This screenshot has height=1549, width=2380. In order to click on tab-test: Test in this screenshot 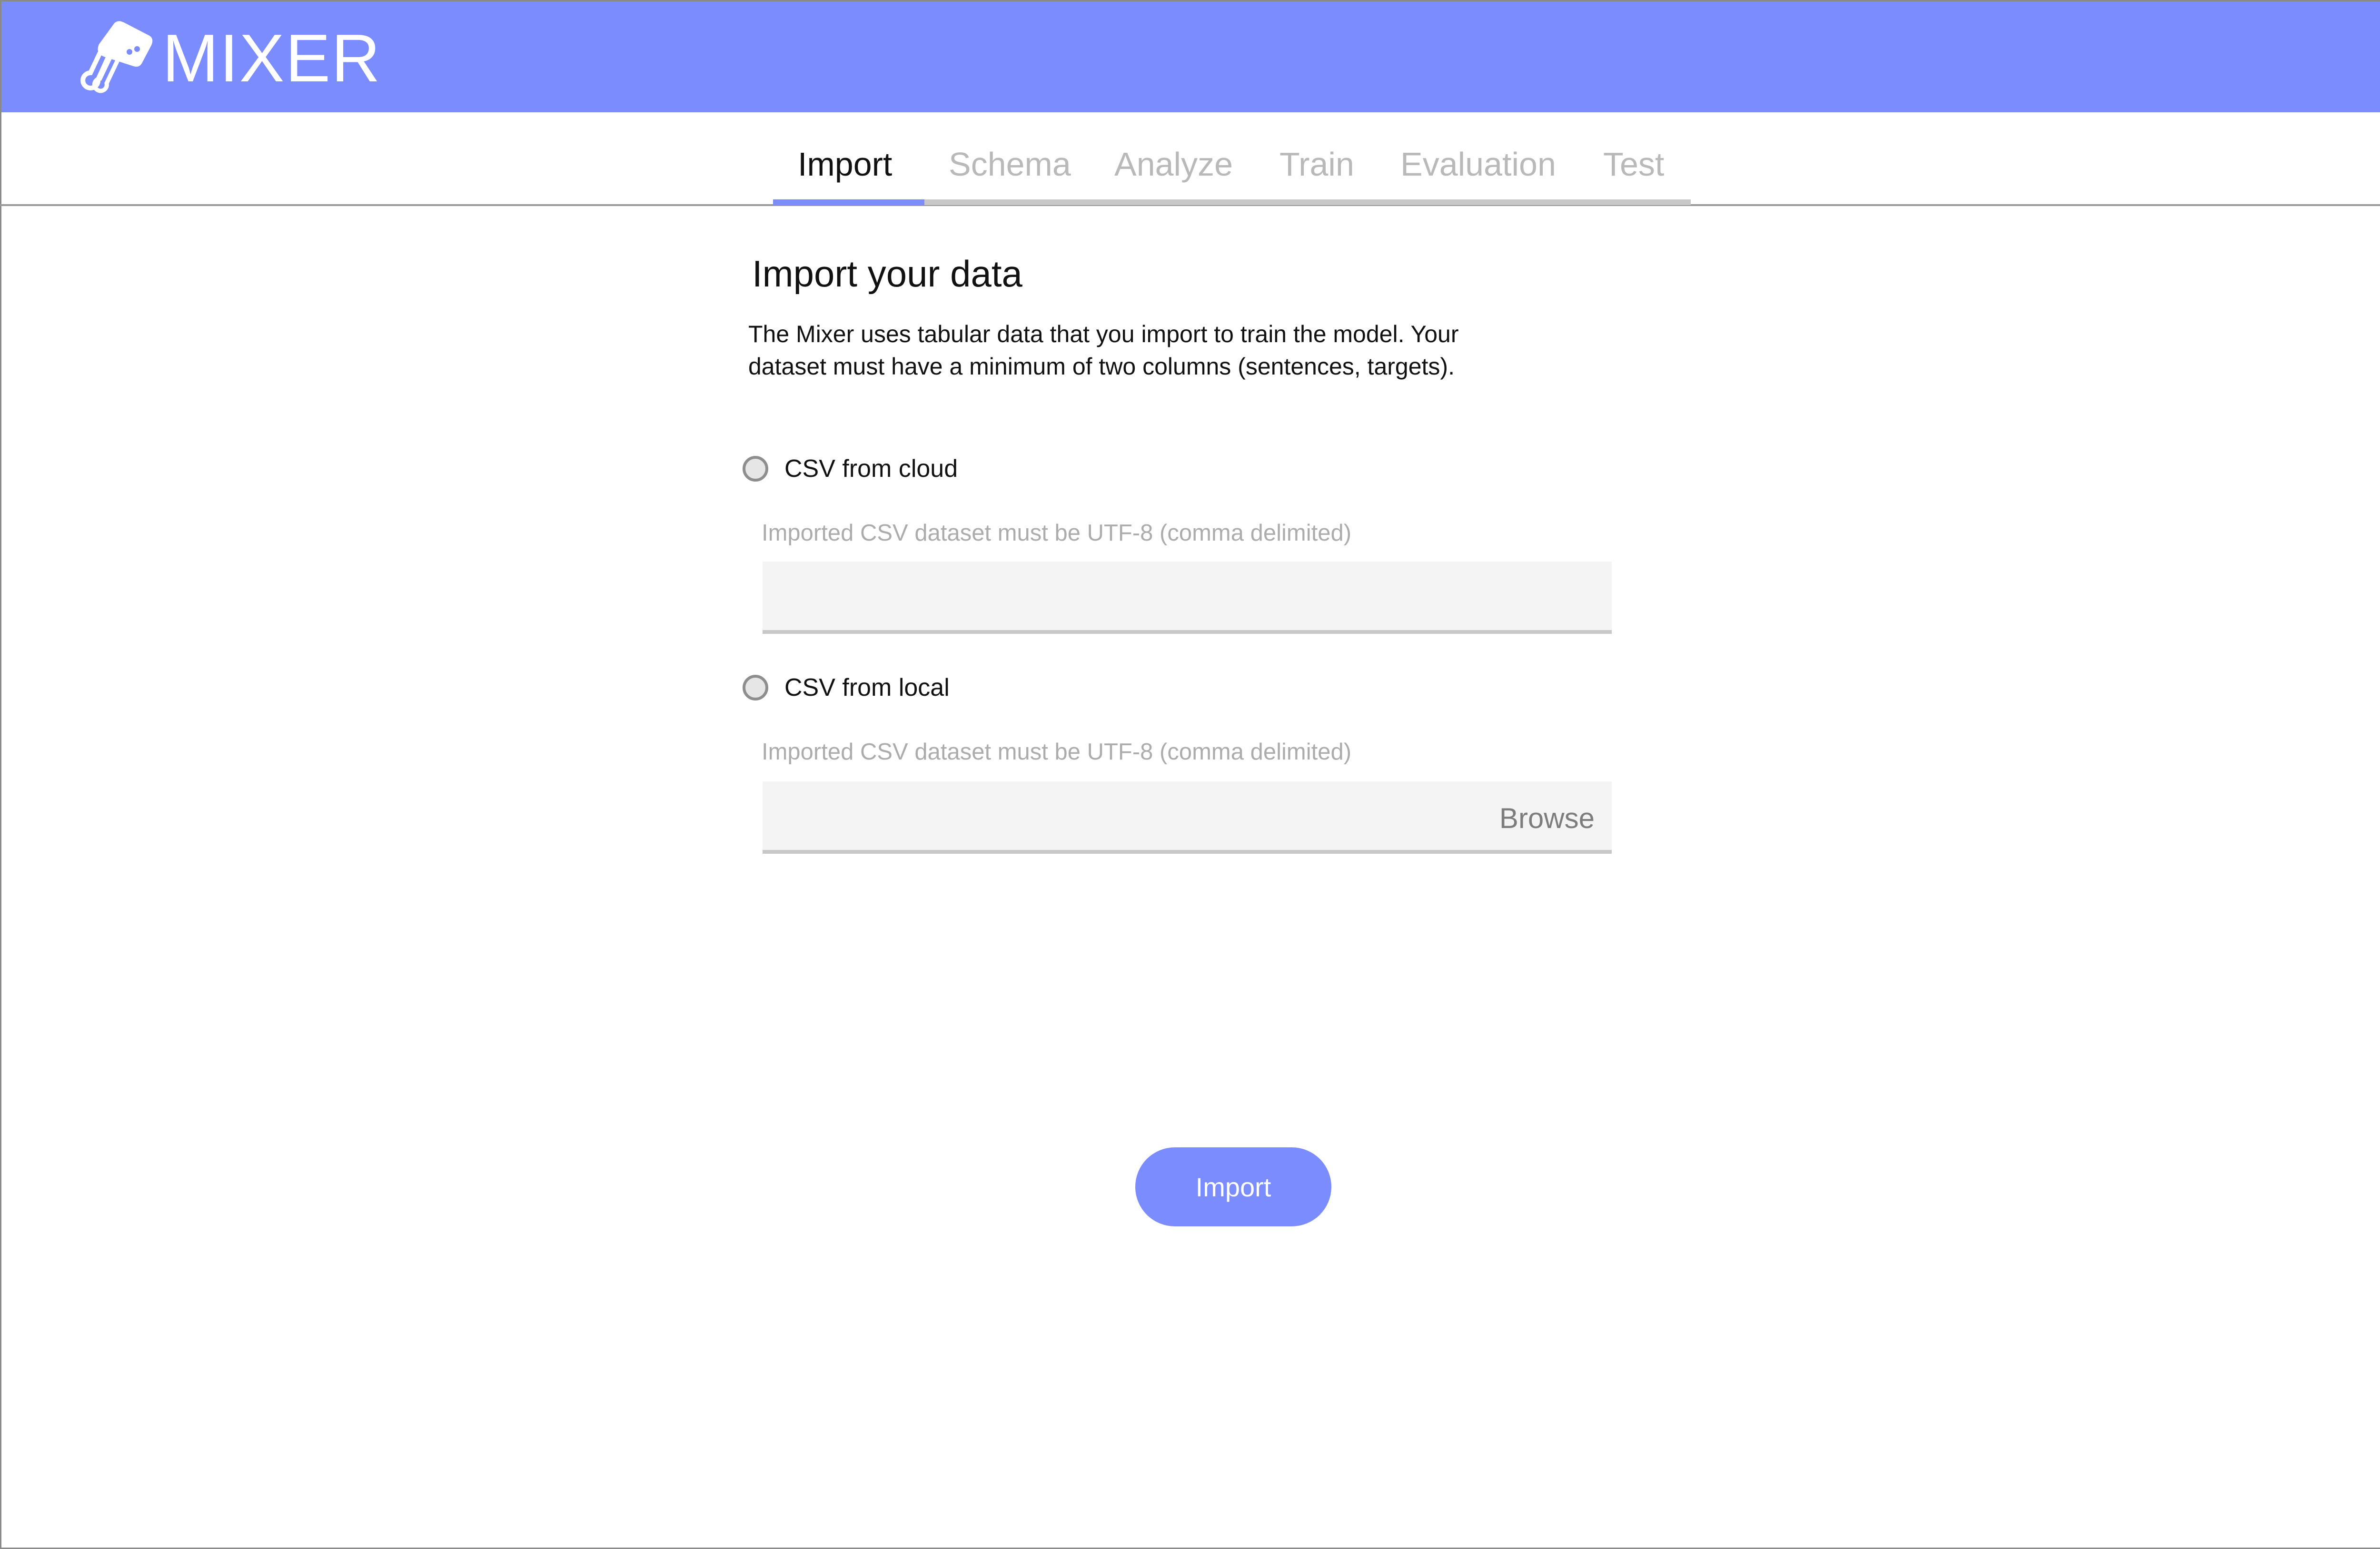, I will do `click(1633, 164)`.